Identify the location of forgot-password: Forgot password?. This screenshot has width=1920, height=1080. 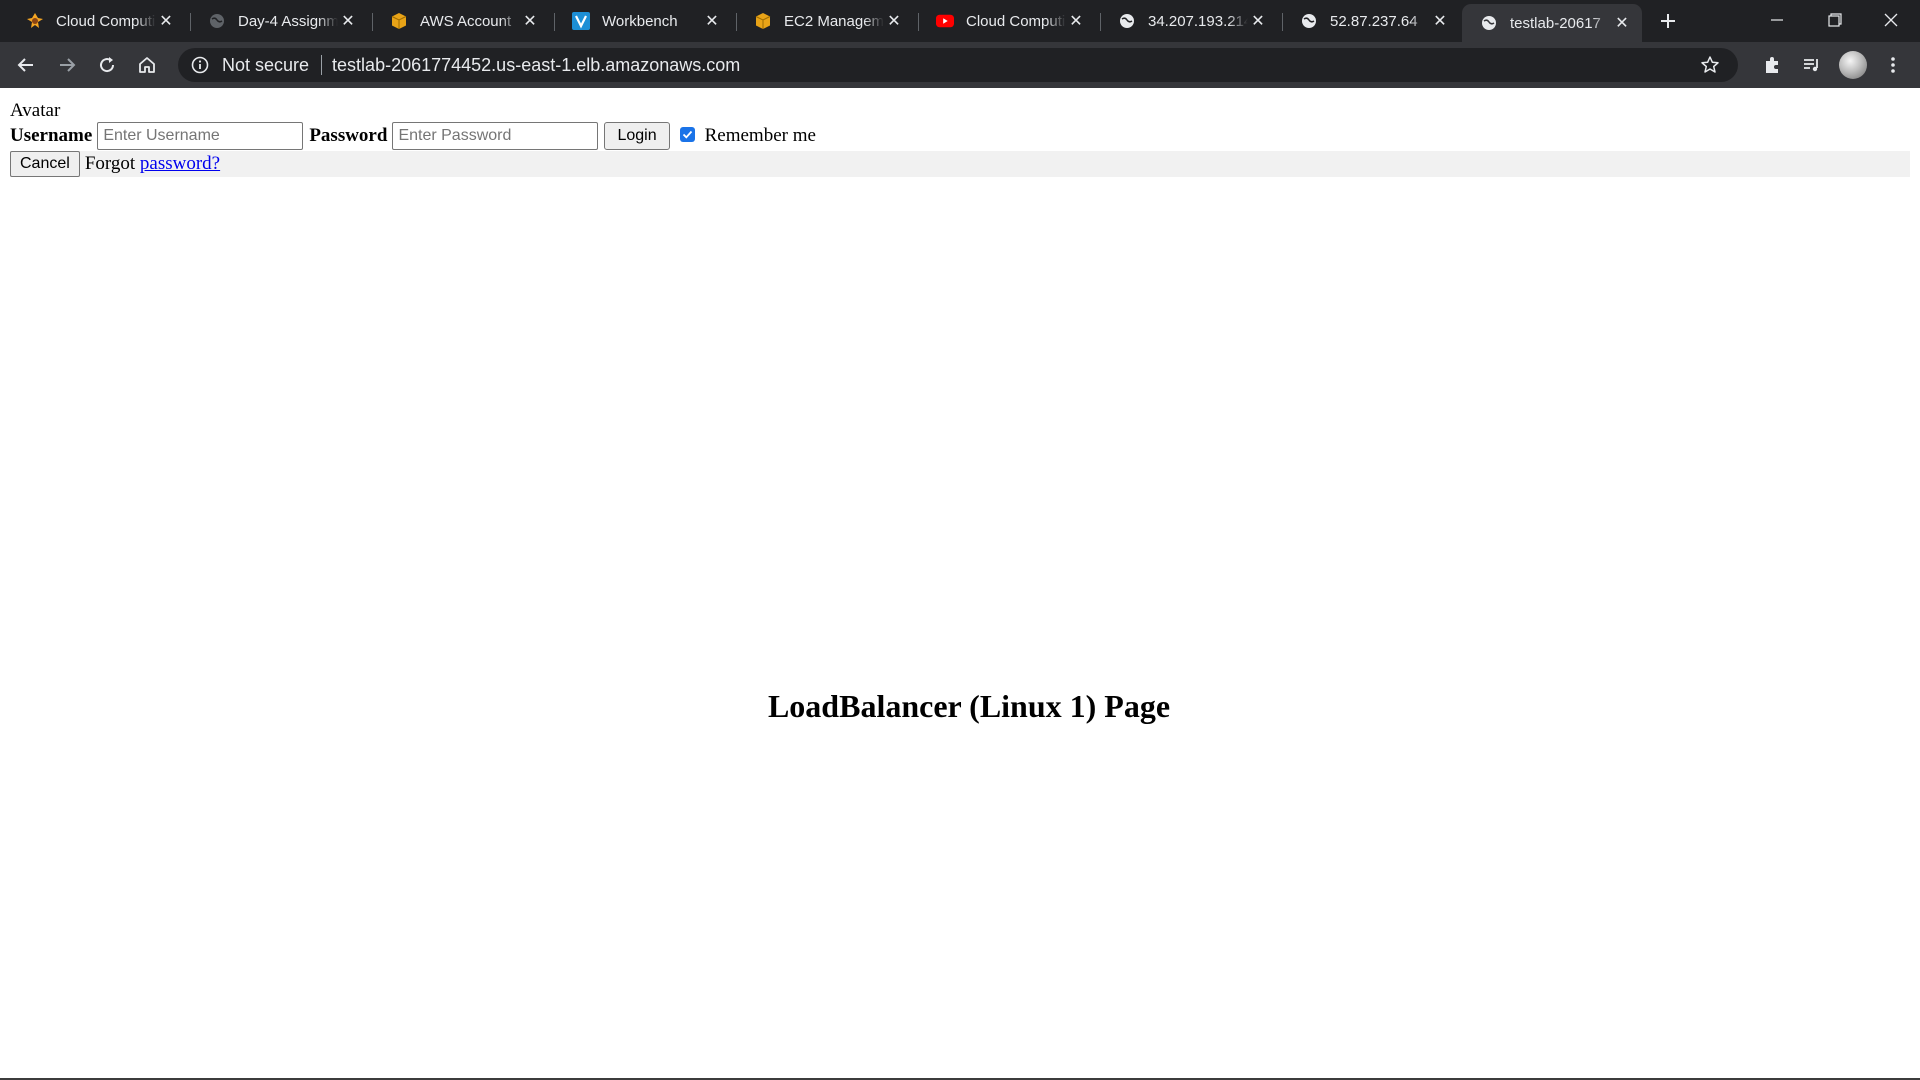
(152, 164).